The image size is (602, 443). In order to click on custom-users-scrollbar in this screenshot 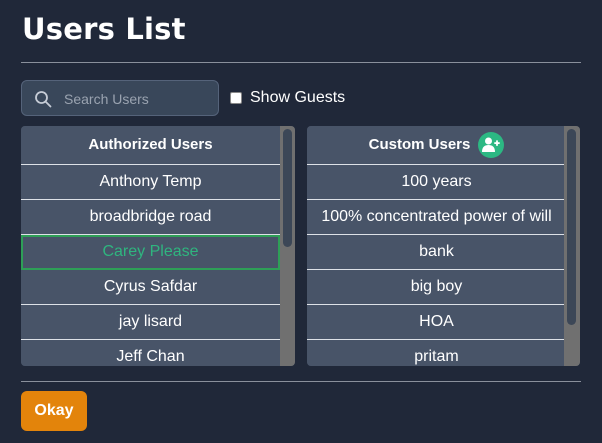, I will do `click(572, 246)`.